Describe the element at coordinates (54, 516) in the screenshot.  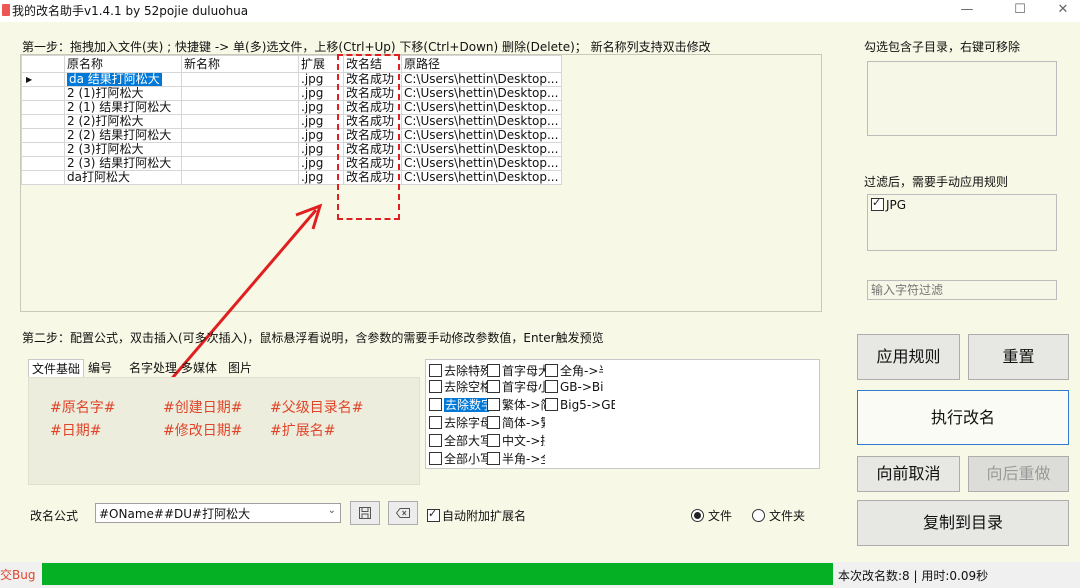
I see `formula-label: 改名公式` at that location.